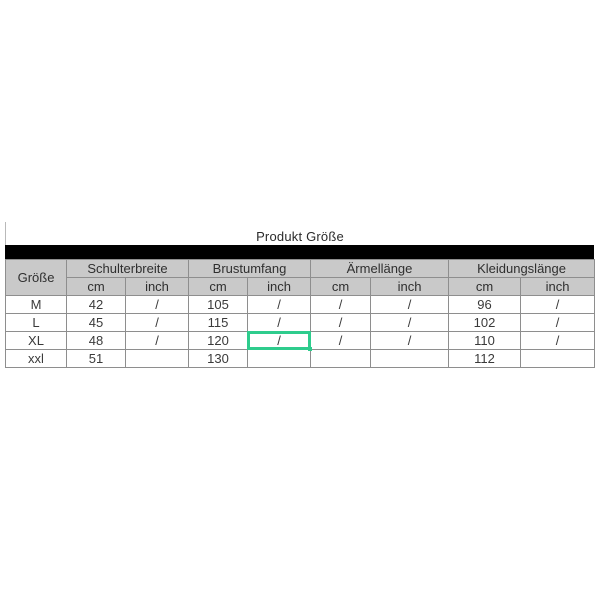 The height and width of the screenshot is (600, 600). What do you see at coordinates (96, 286) in the screenshot?
I see `header-unit-0: cm` at bounding box center [96, 286].